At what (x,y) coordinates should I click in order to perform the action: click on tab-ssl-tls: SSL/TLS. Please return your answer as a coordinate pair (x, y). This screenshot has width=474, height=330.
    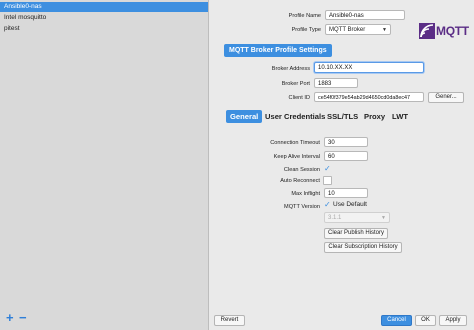
    Looking at the image, I should click on (342, 116).